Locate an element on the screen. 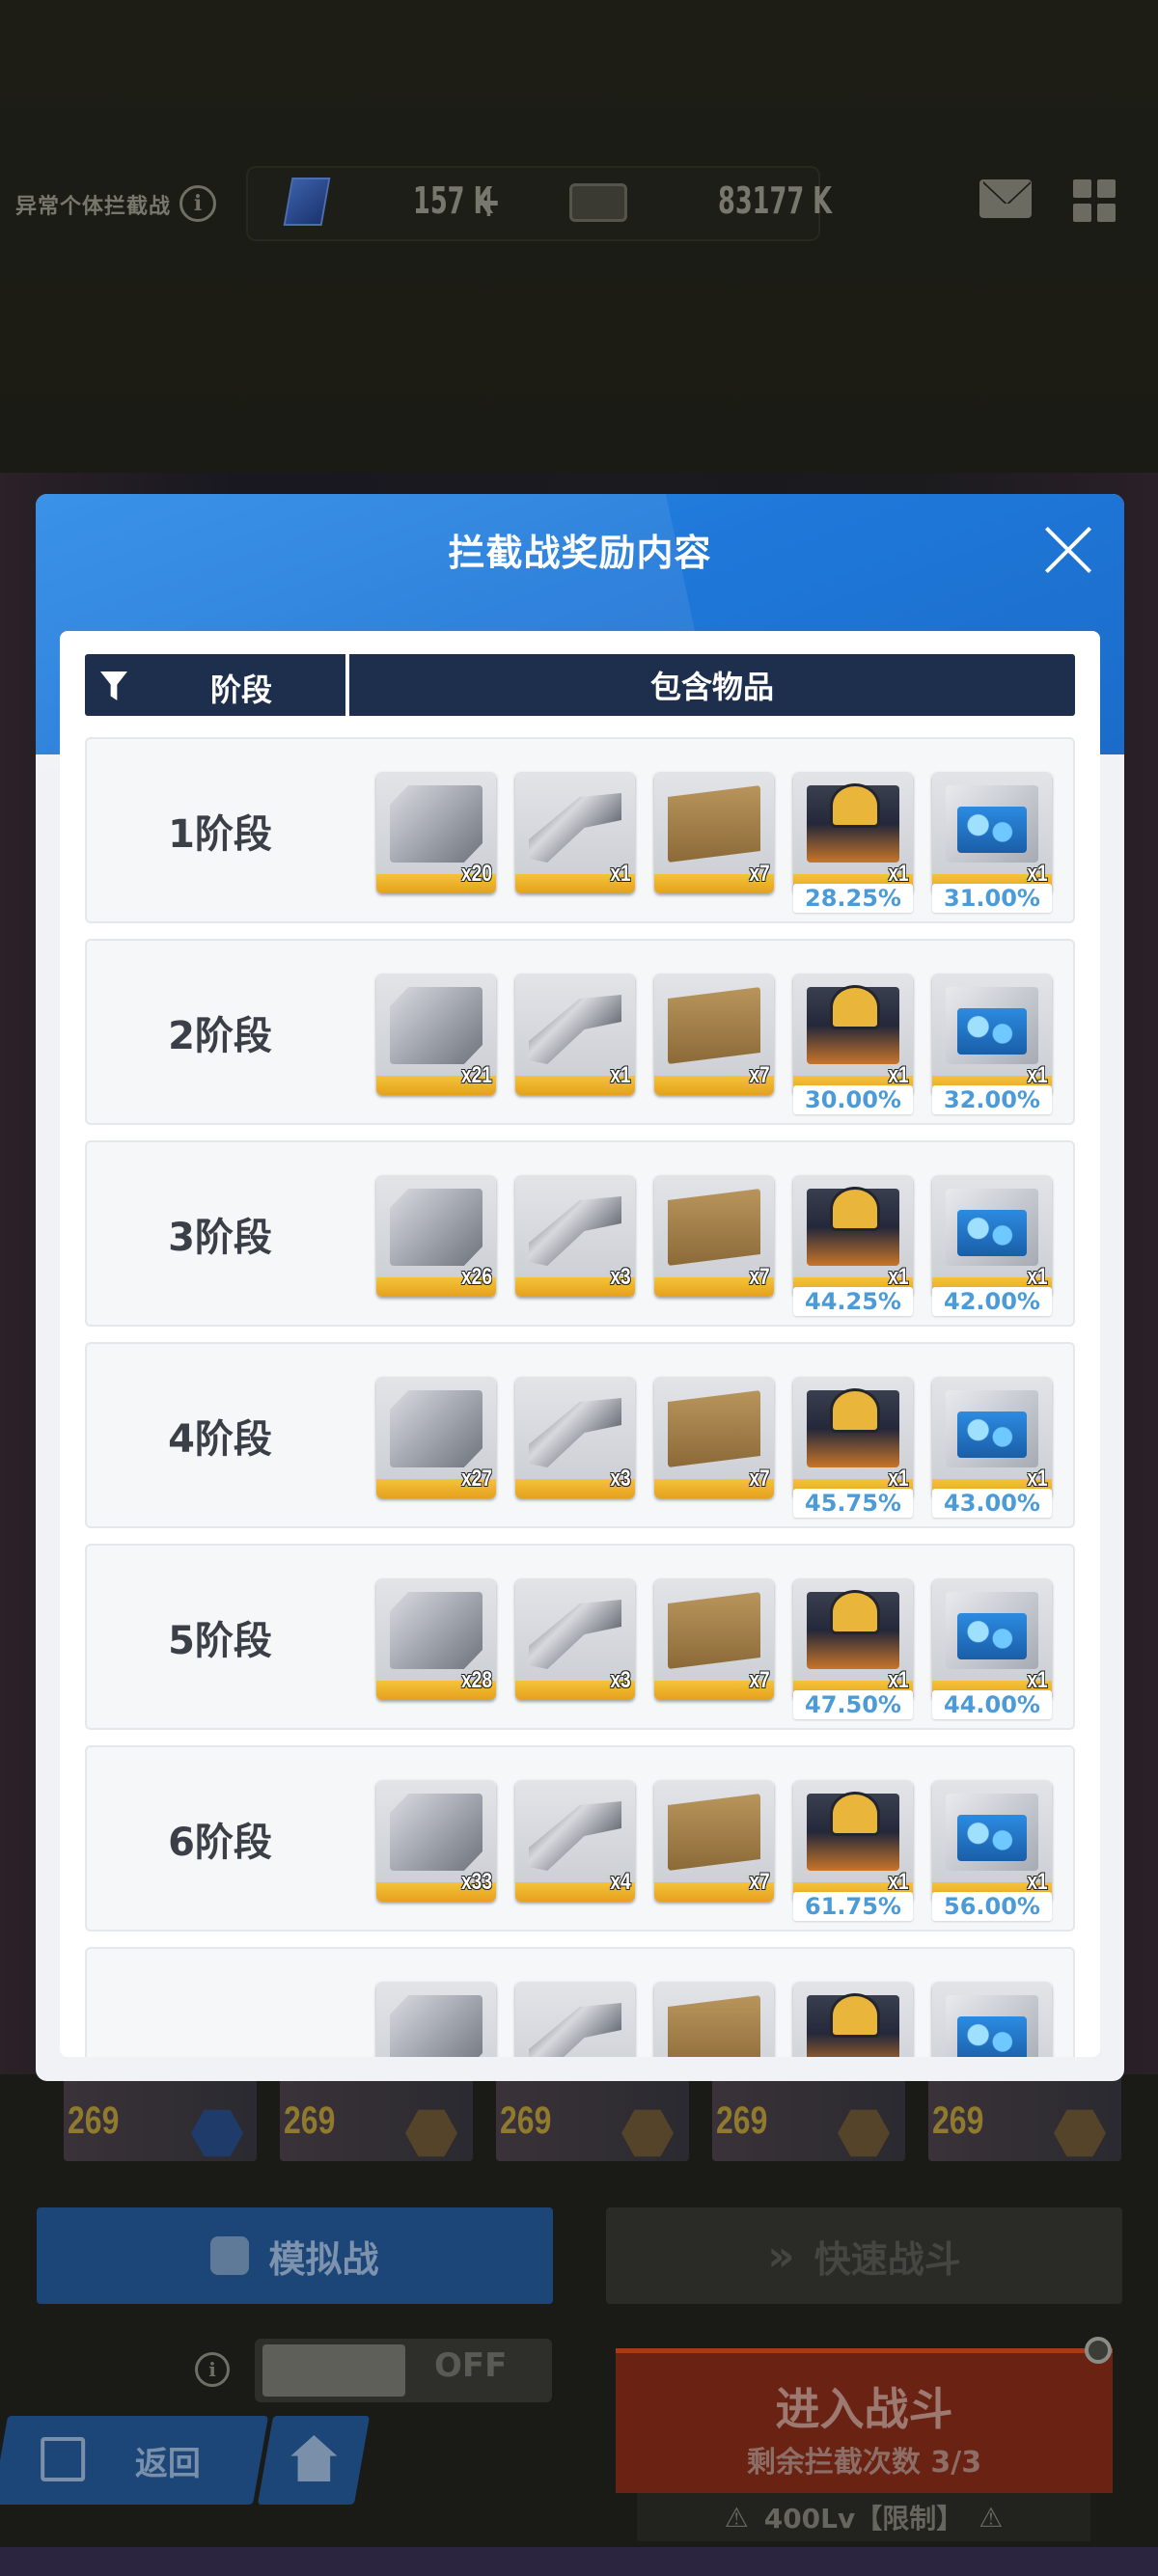  menu-grid-icon is located at coordinates (1094, 200).